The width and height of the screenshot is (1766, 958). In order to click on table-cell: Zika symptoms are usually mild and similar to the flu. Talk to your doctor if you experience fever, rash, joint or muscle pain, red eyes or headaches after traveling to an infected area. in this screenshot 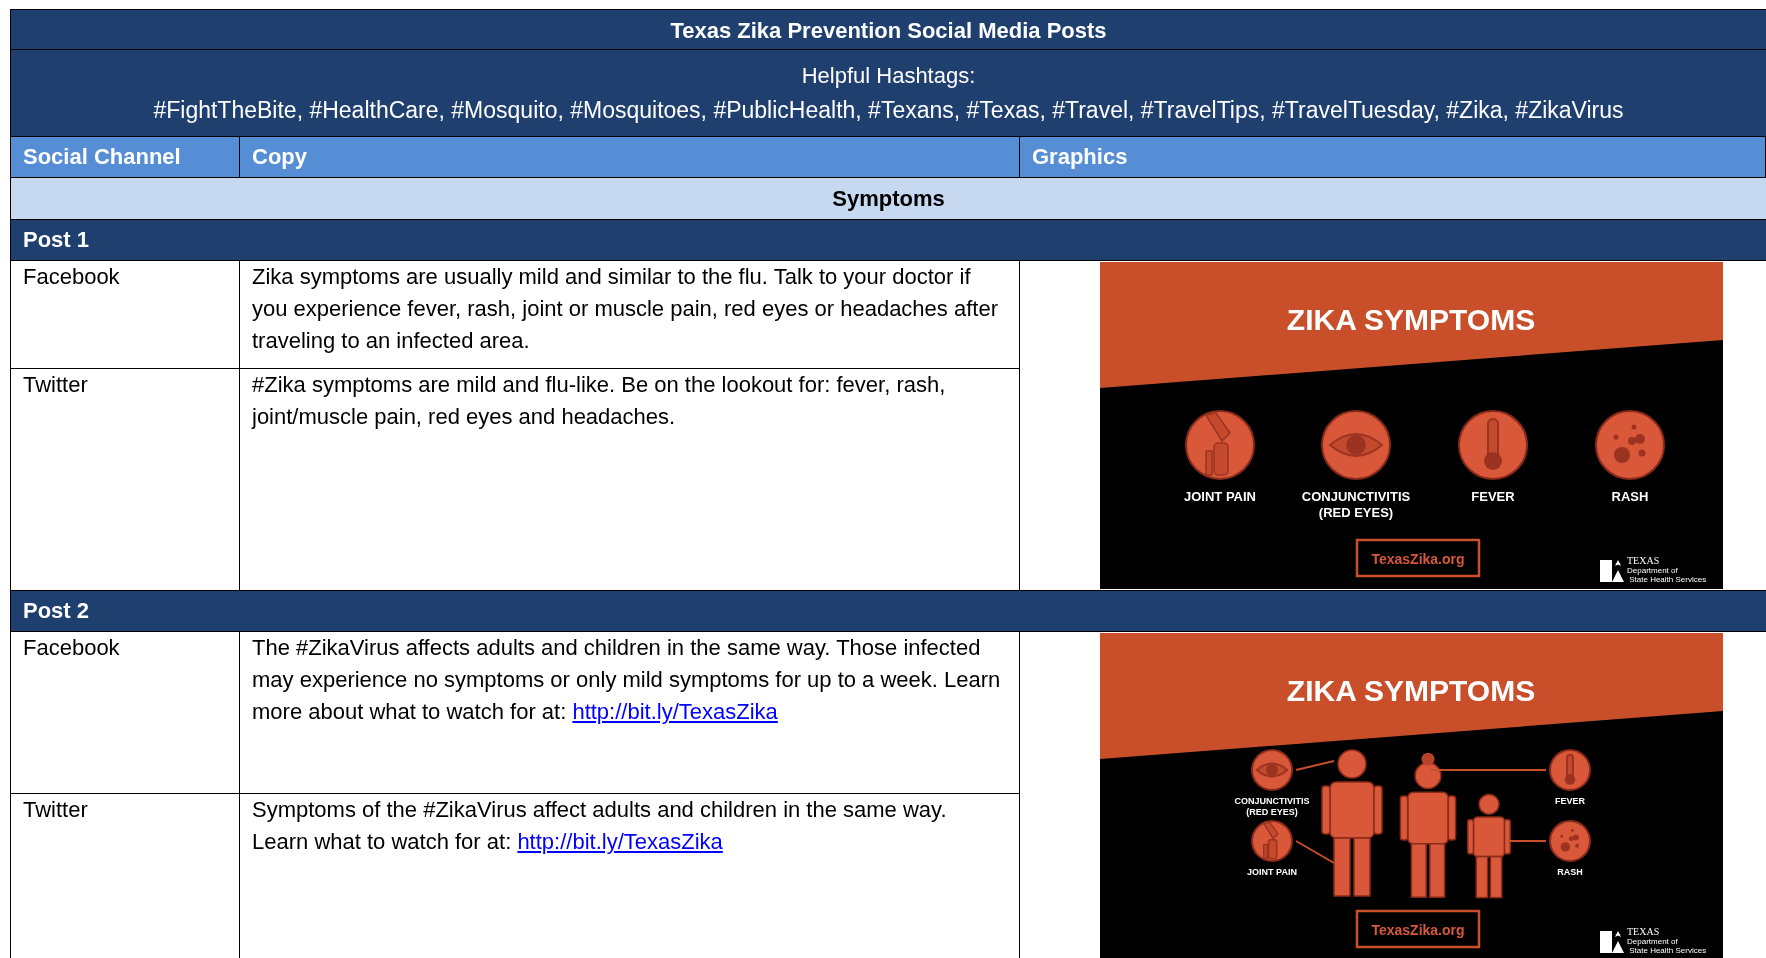, I will do `click(630, 315)`.